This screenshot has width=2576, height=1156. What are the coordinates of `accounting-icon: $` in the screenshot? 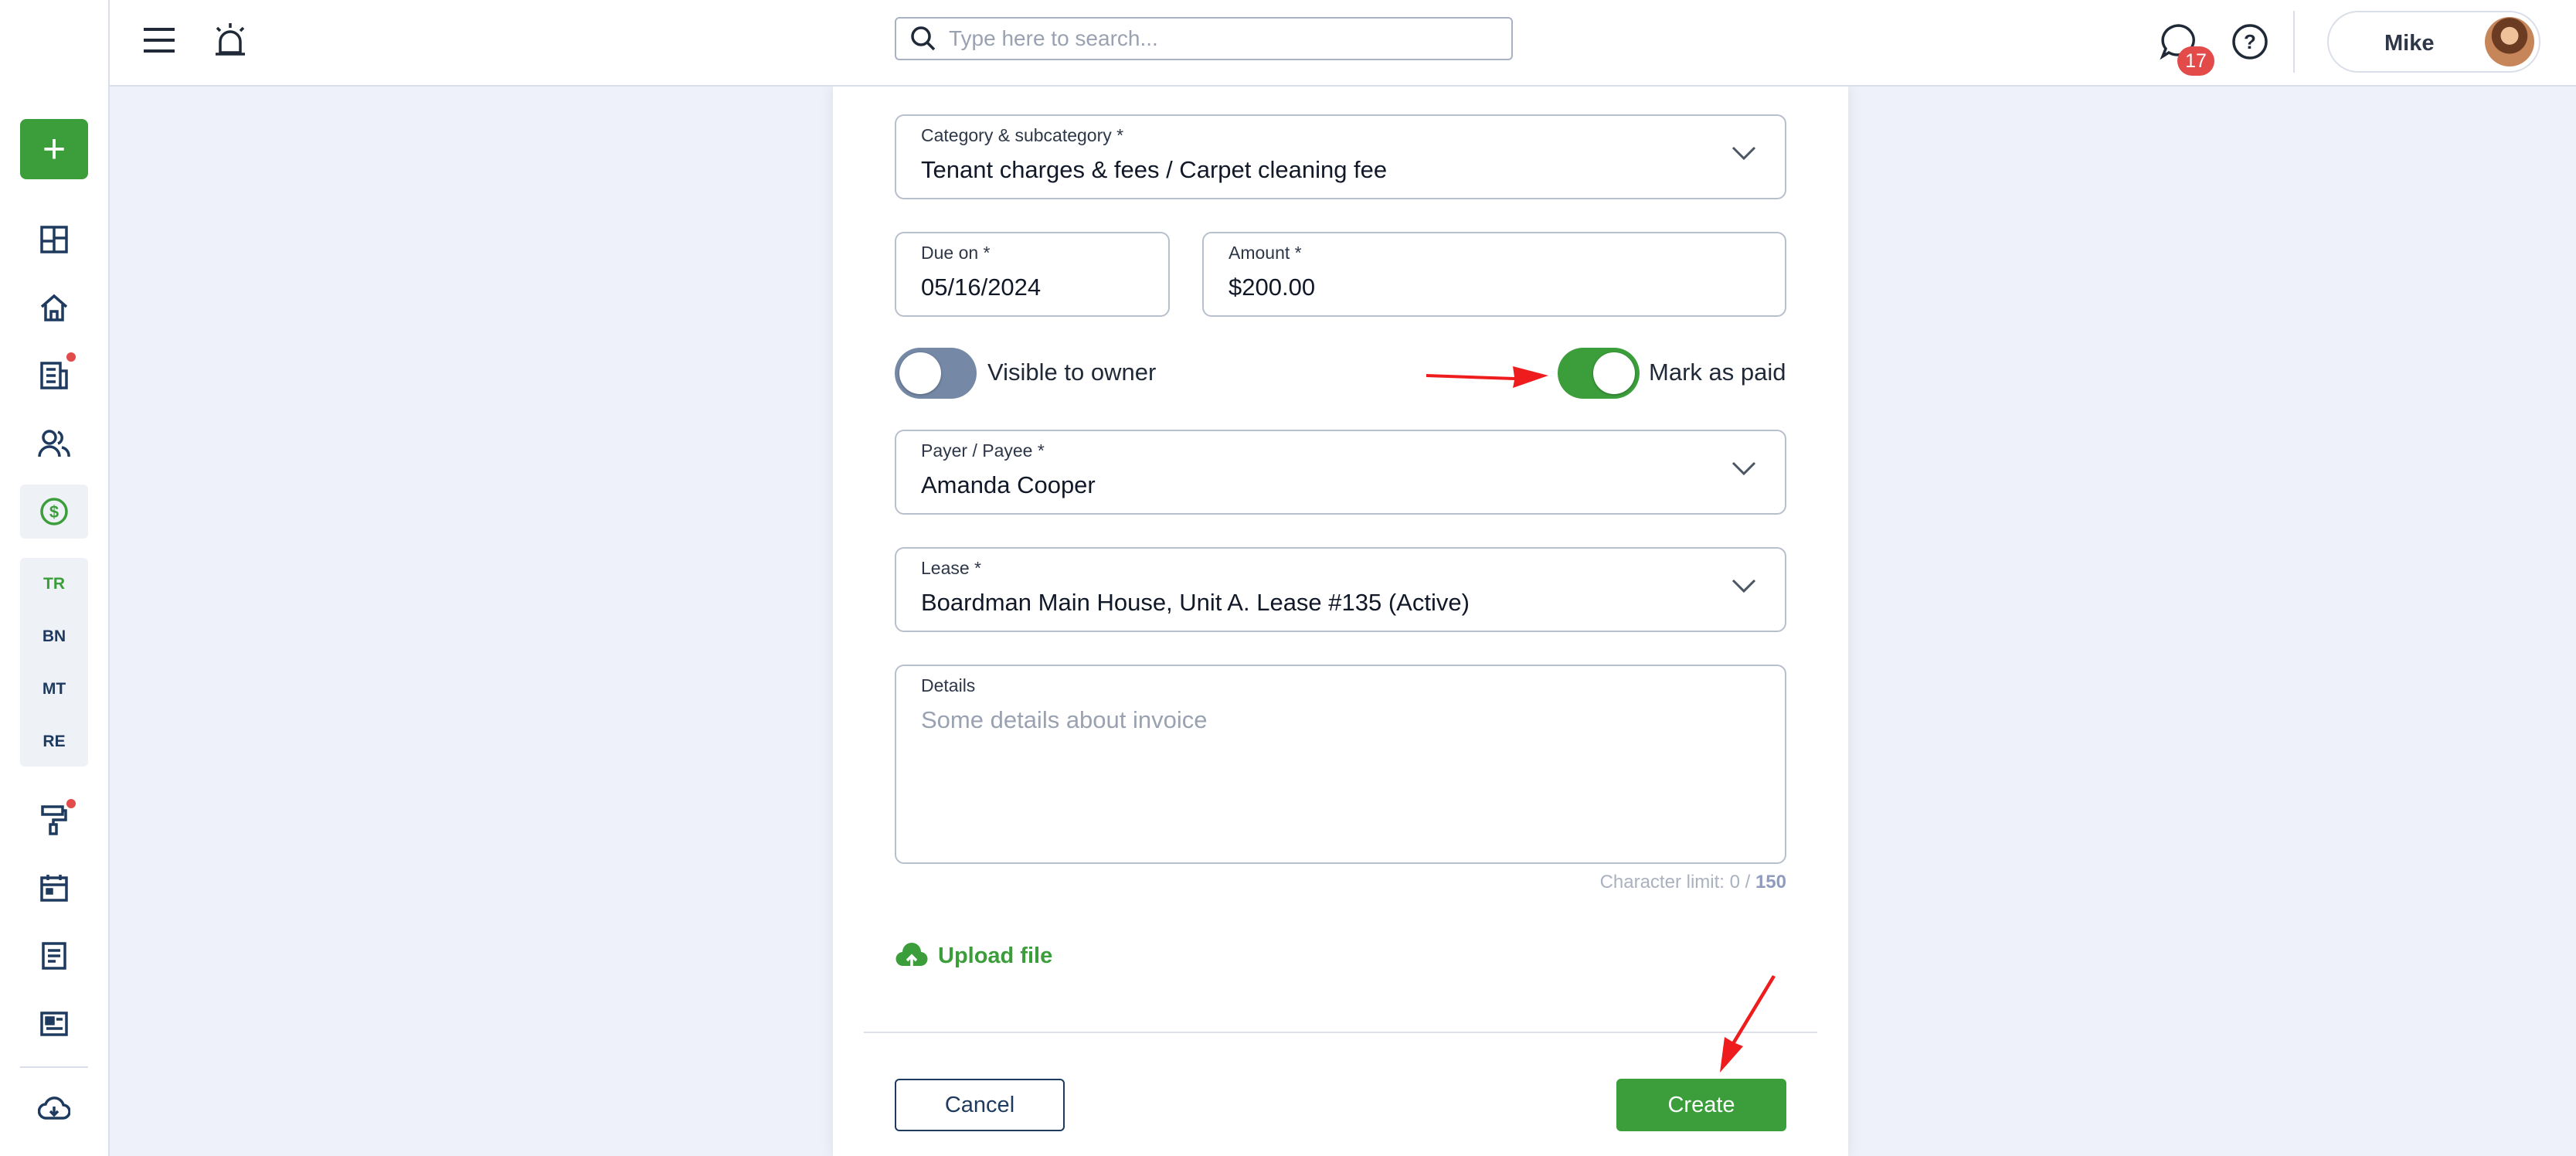 It's located at (54, 511).